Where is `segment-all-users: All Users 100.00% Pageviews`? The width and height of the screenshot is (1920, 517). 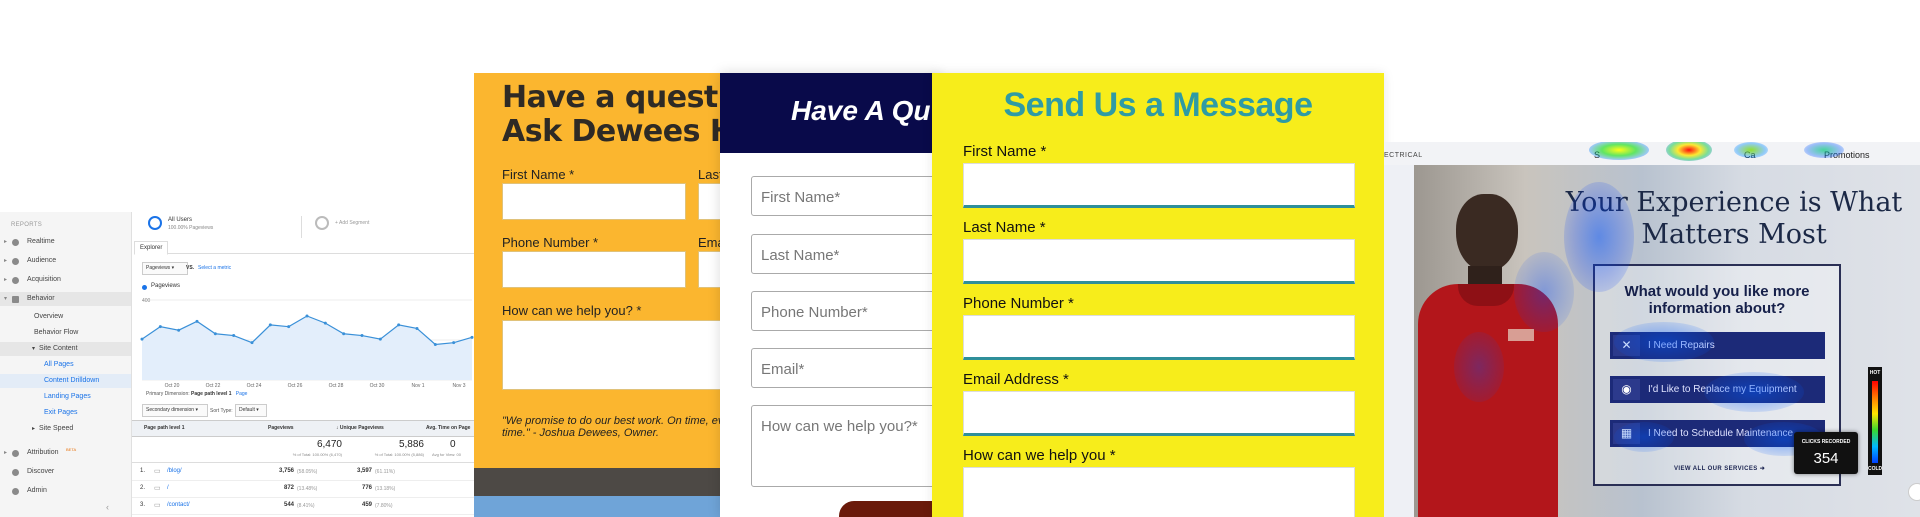 segment-all-users: All Users 100.00% Pageviews is located at coordinates (180, 223).